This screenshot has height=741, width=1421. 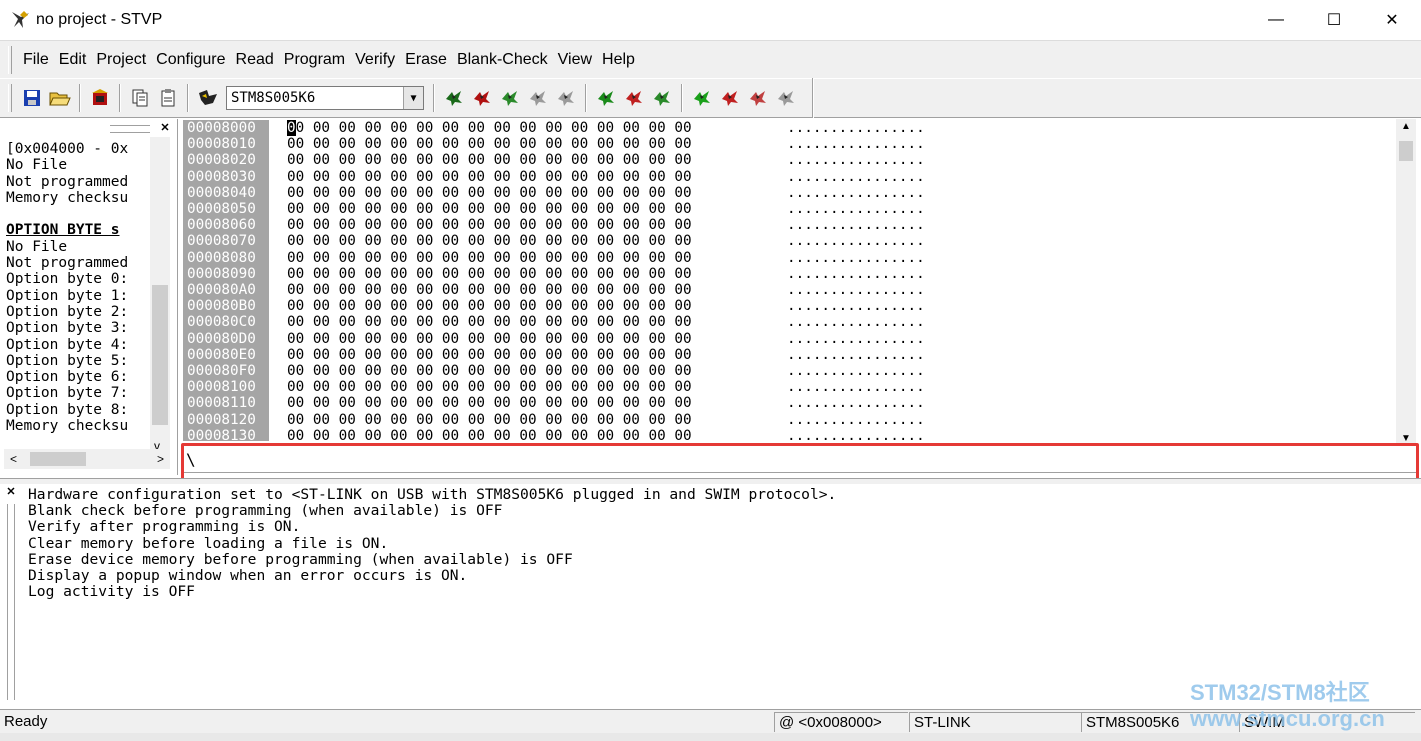 I want to click on menu-program: Program, so click(x=314, y=60).